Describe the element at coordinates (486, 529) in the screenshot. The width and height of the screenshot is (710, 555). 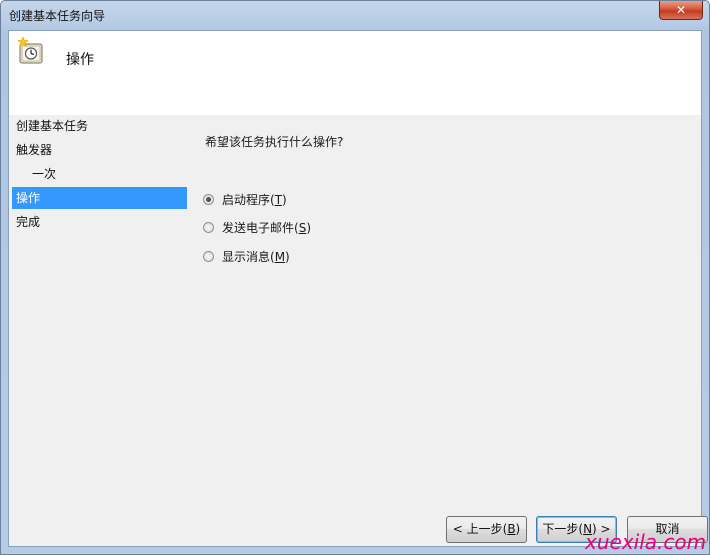
I see `back-button: < 上一步(B)` at that location.